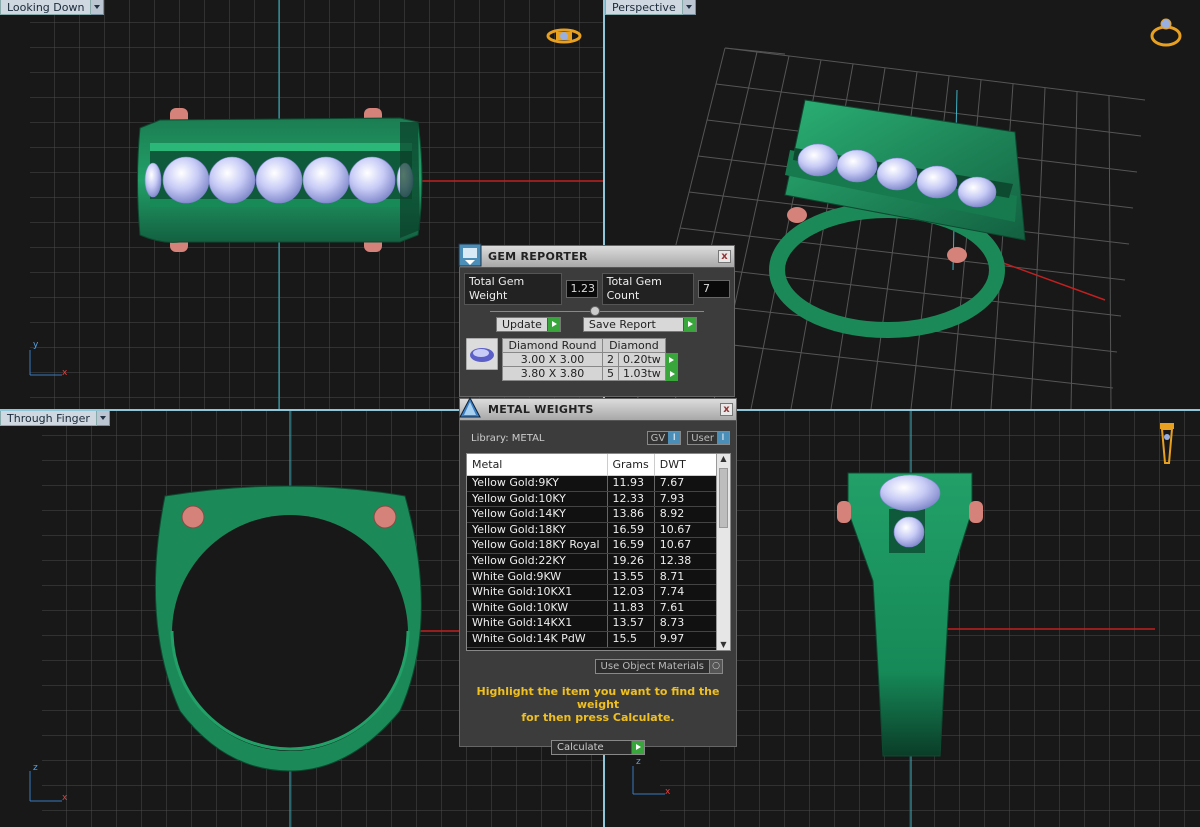 The image size is (1200, 827). What do you see at coordinates (647, 289) in the screenshot?
I see `total-gem-count-label: Total Gem Count` at bounding box center [647, 289].